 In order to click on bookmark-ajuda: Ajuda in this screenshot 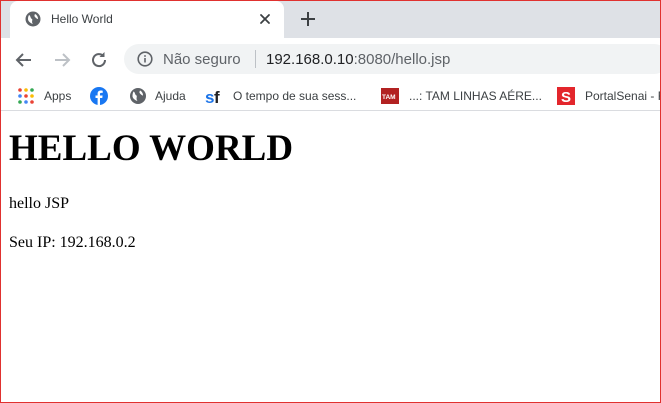, I will do `click(160, 96)`.